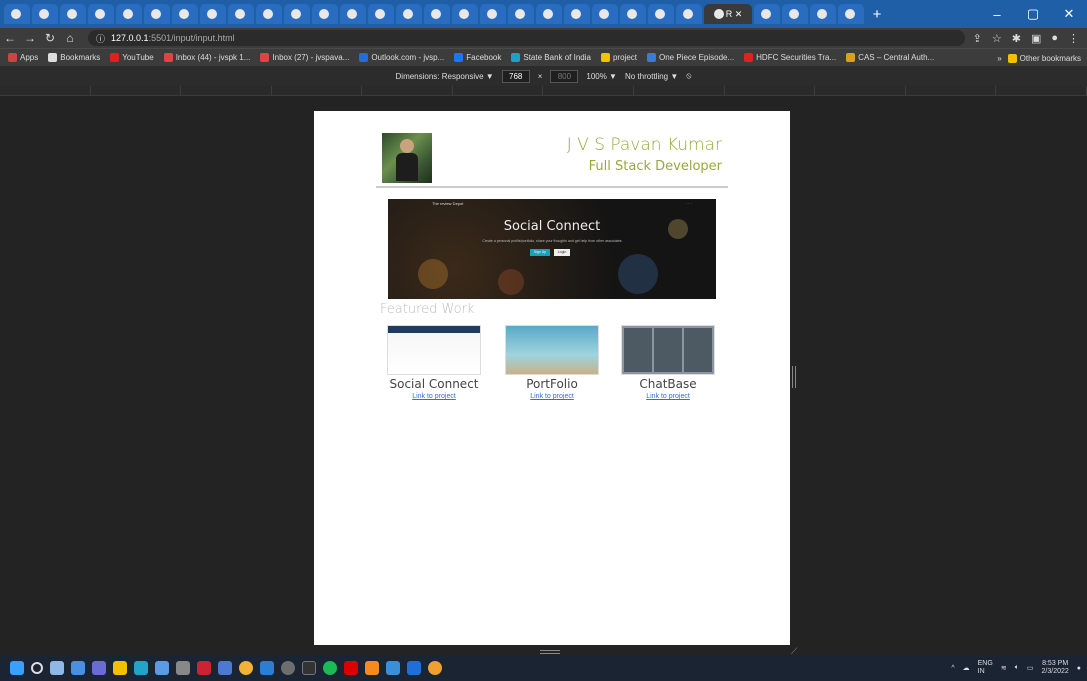  I want to click on outlook-icon, so click(414, 668).